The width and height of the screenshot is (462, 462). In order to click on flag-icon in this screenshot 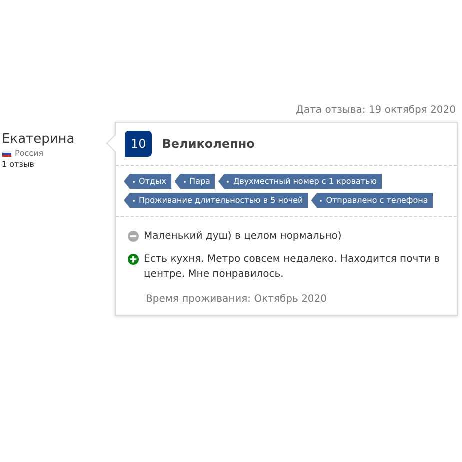, I will do `click(7, 153)`.